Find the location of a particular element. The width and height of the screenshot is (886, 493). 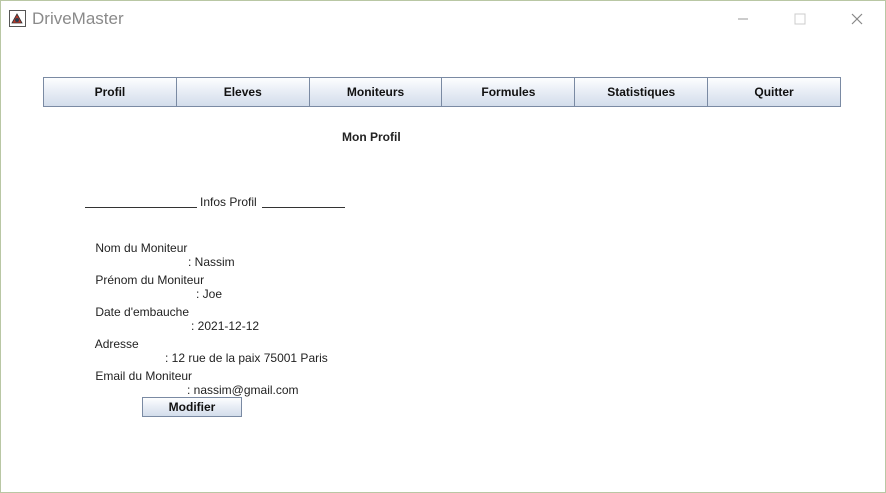

nav-formules-button: Formules is located at coordinates (508, 92).